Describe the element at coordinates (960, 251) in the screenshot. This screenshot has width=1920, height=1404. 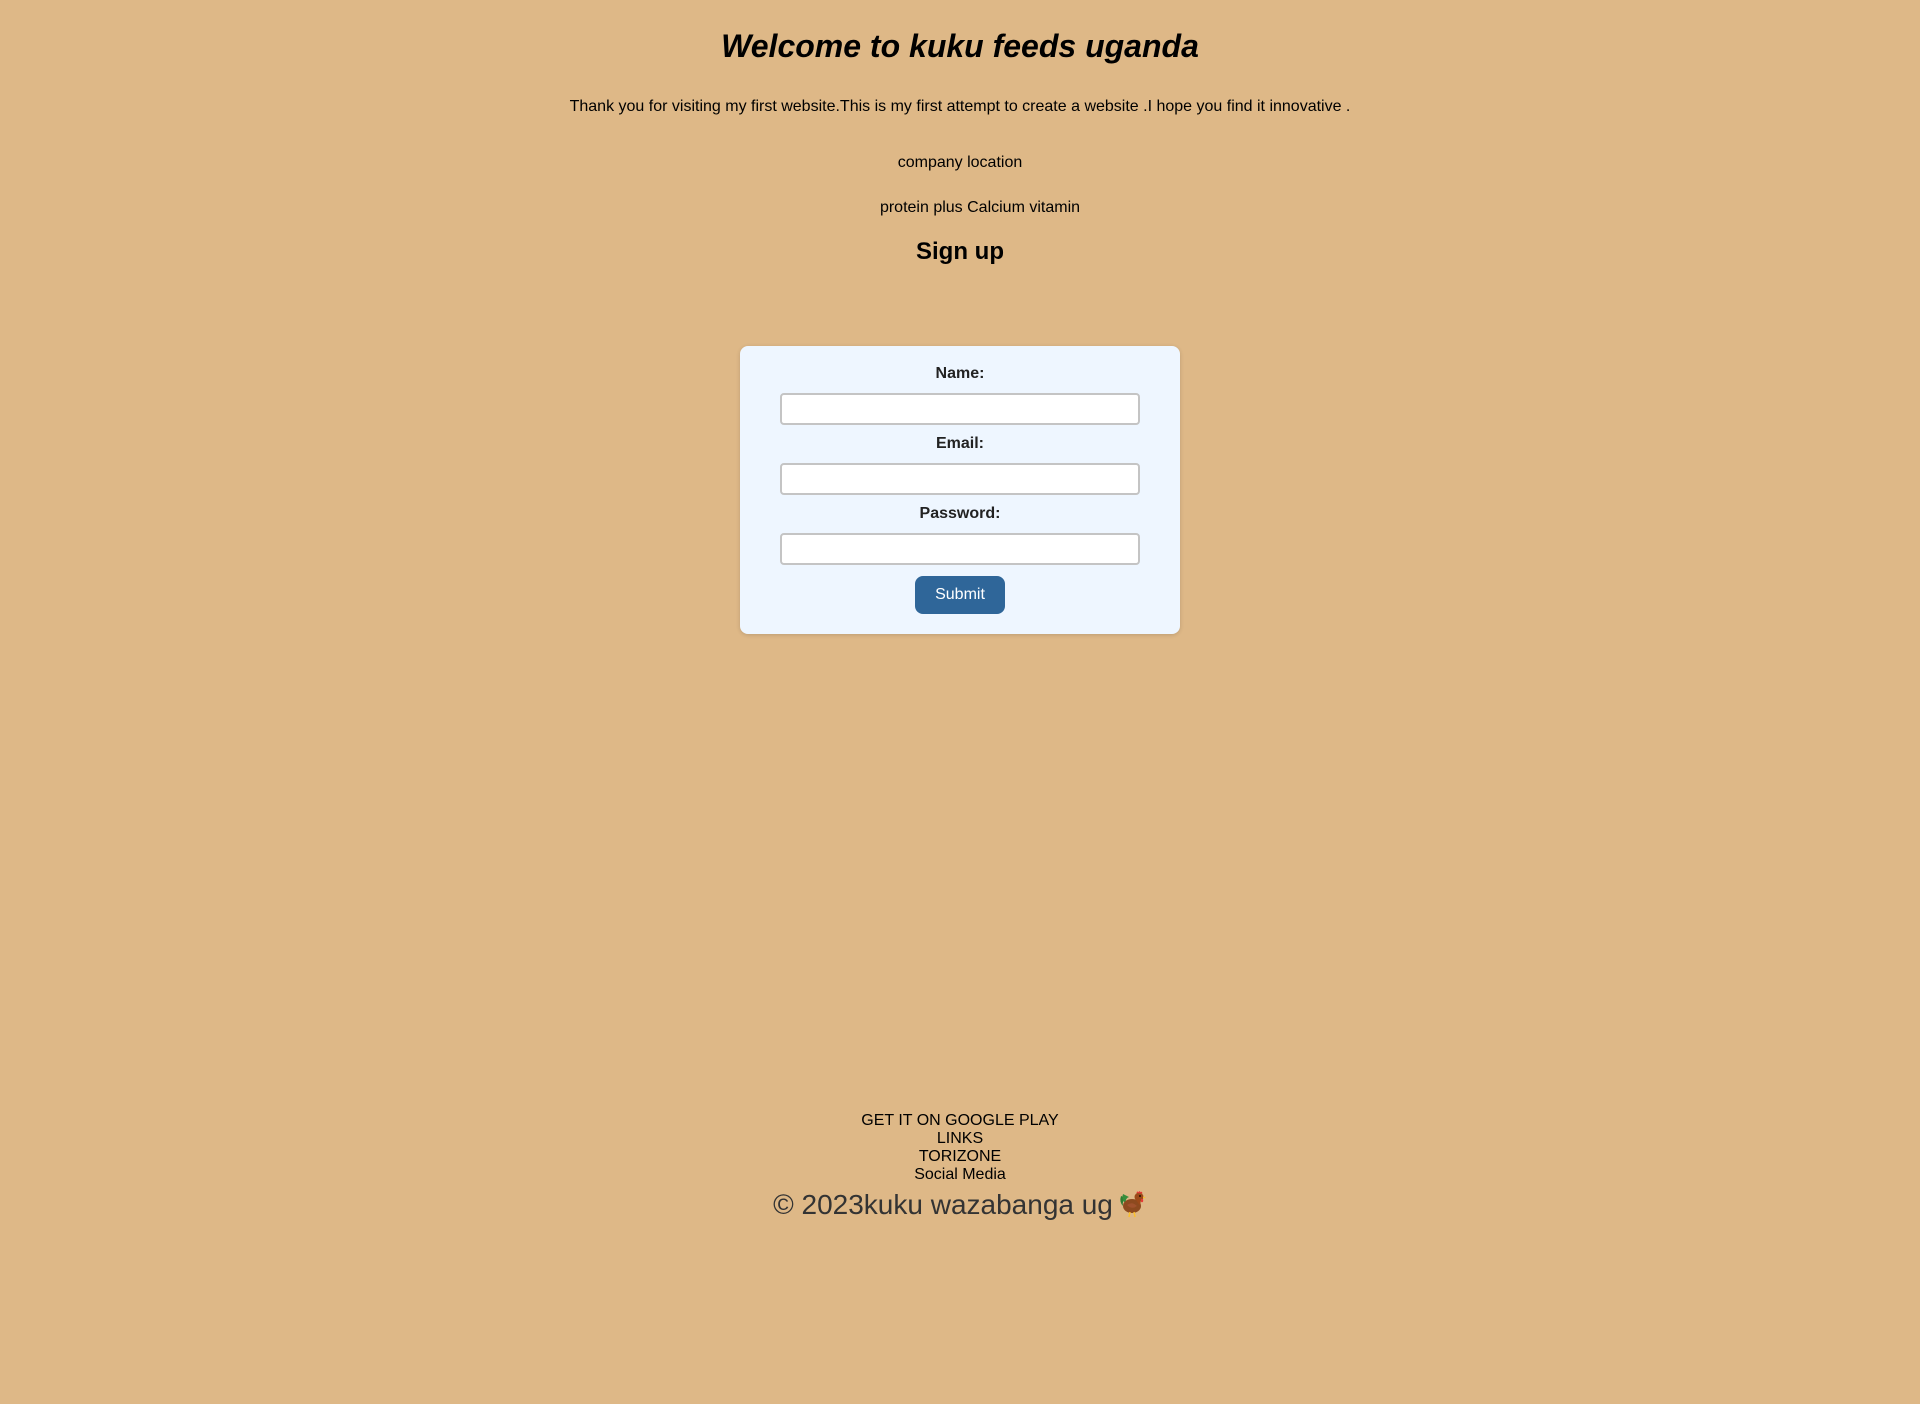
I see `signup-heading: Sign up` at that location.